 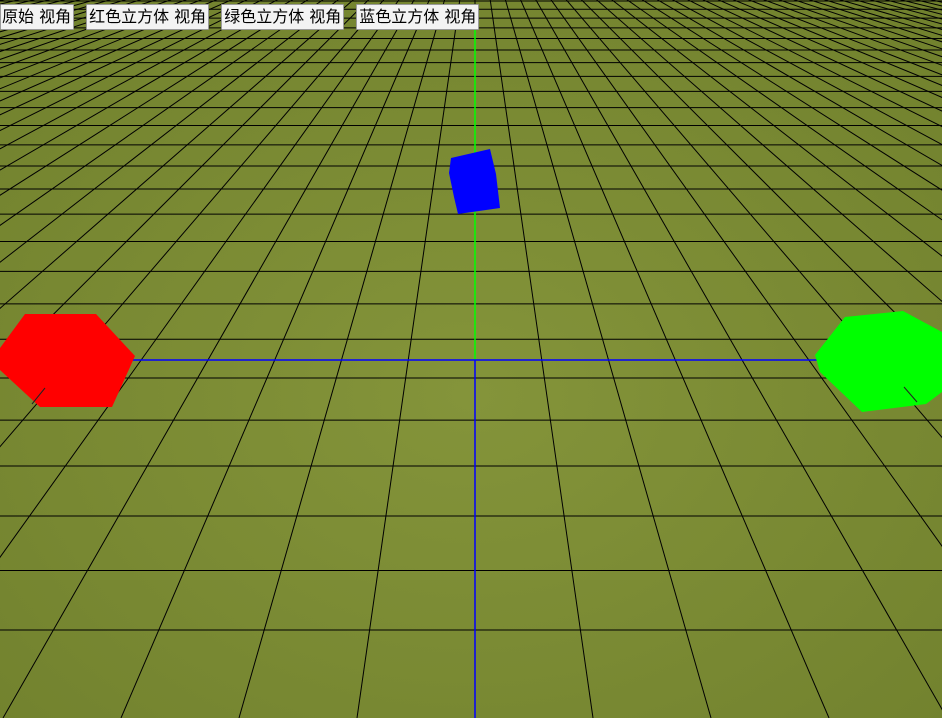 What do you see at coordinates (148, 17) in the screenshot?
I see `red-cube-view-button: 红色立方体 视角` at bounding box center [148, 17].